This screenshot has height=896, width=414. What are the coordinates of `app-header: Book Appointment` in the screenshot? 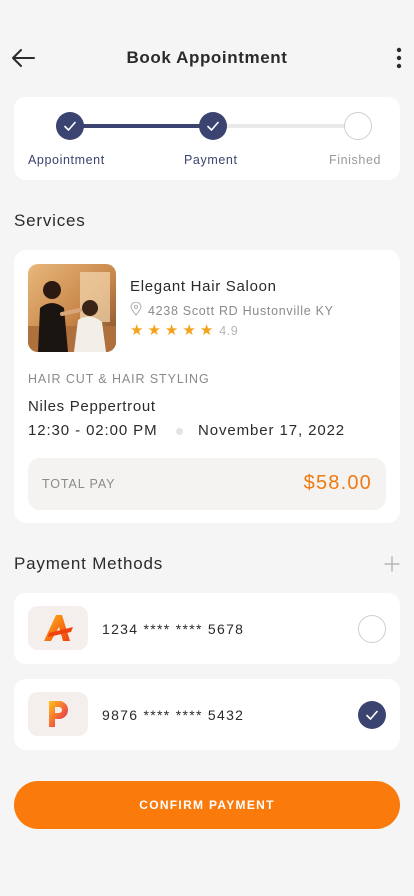 It's located at (207, 58).